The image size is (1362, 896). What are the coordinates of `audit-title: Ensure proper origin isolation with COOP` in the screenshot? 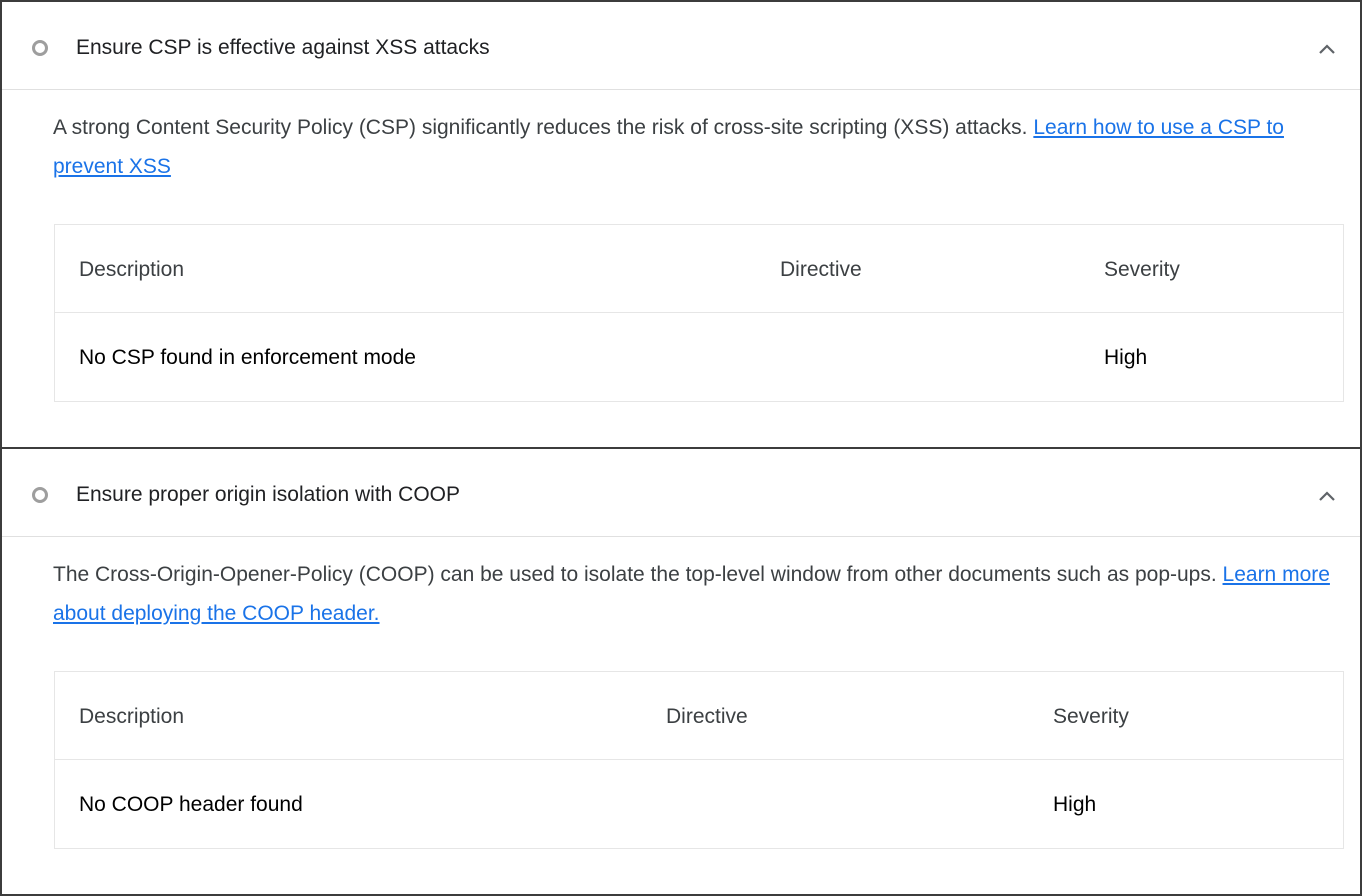 It's located at (268, 494).